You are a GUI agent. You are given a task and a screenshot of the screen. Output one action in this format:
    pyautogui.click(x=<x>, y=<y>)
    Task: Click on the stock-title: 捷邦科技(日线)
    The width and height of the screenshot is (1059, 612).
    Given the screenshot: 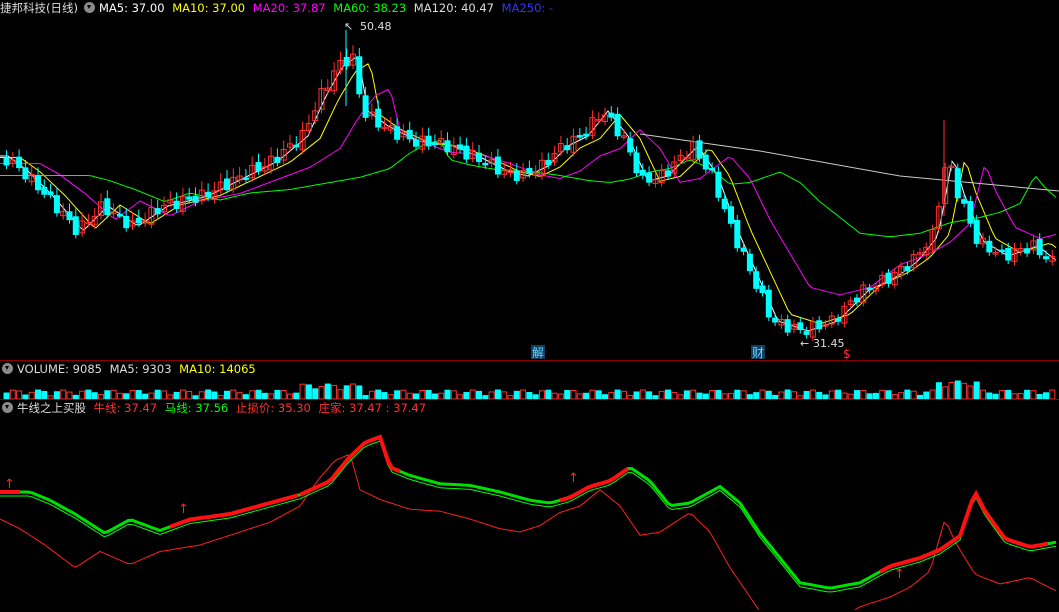 What is the action you would take?
    pyautogui.click(x=39, y=8)
    